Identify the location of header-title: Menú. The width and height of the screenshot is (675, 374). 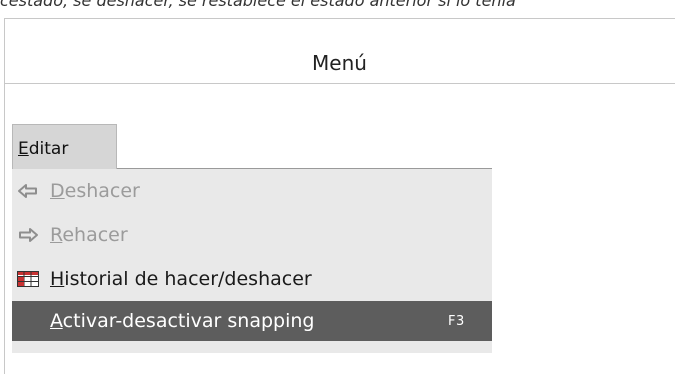
(339, 62).